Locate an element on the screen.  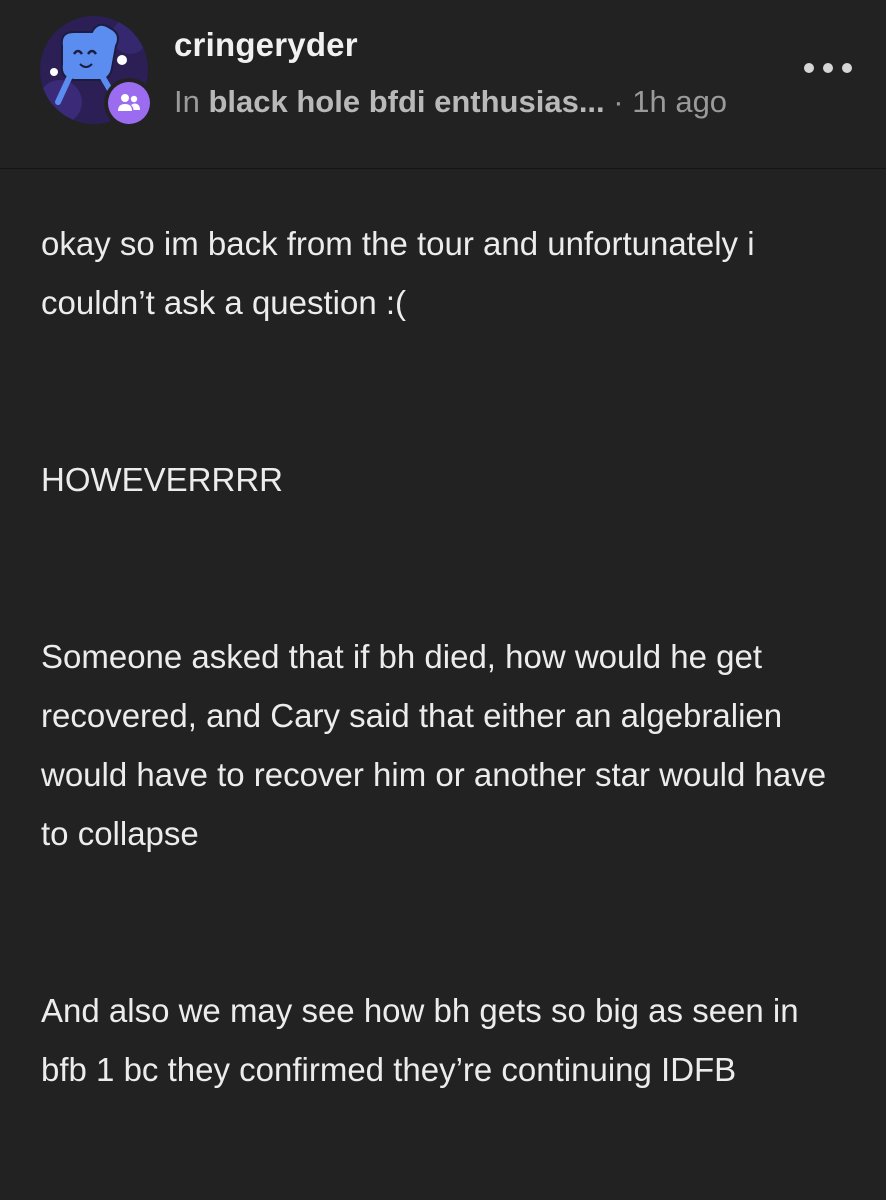
community-badge is located at coordinates (129, 103).